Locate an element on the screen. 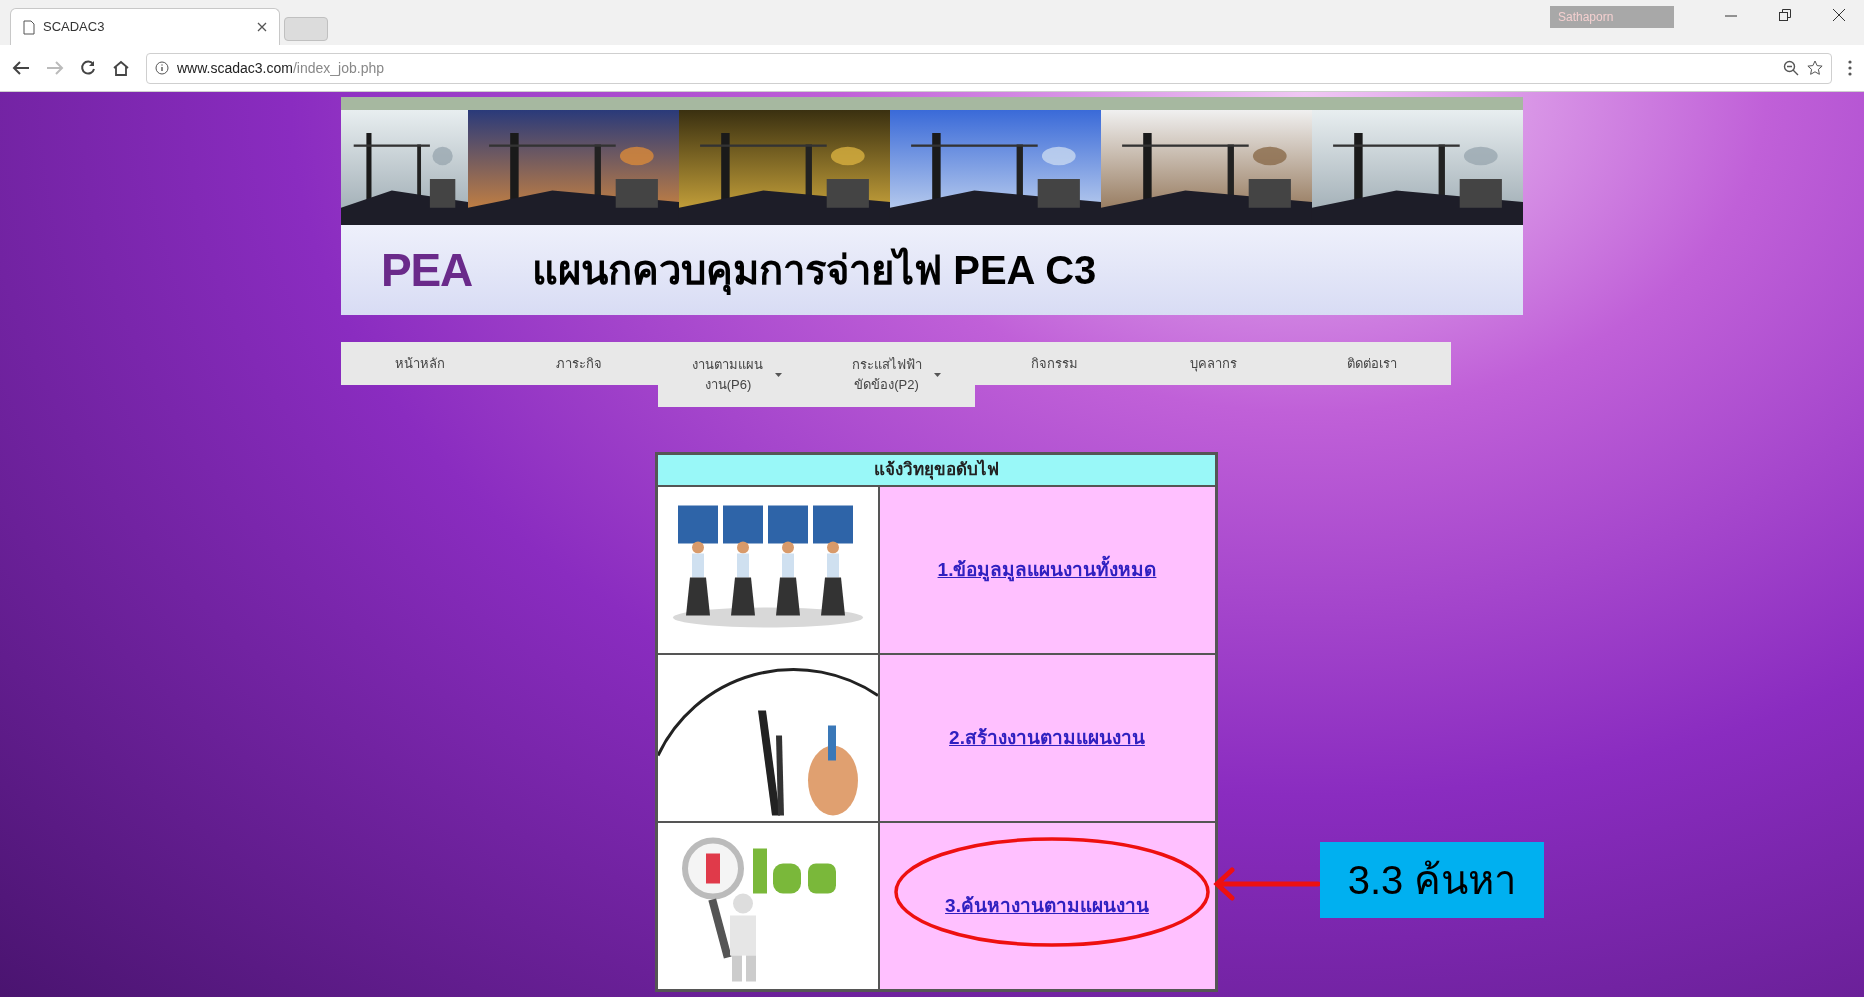  profile-name: Sathaporn is located at coordinates (1586, 17).